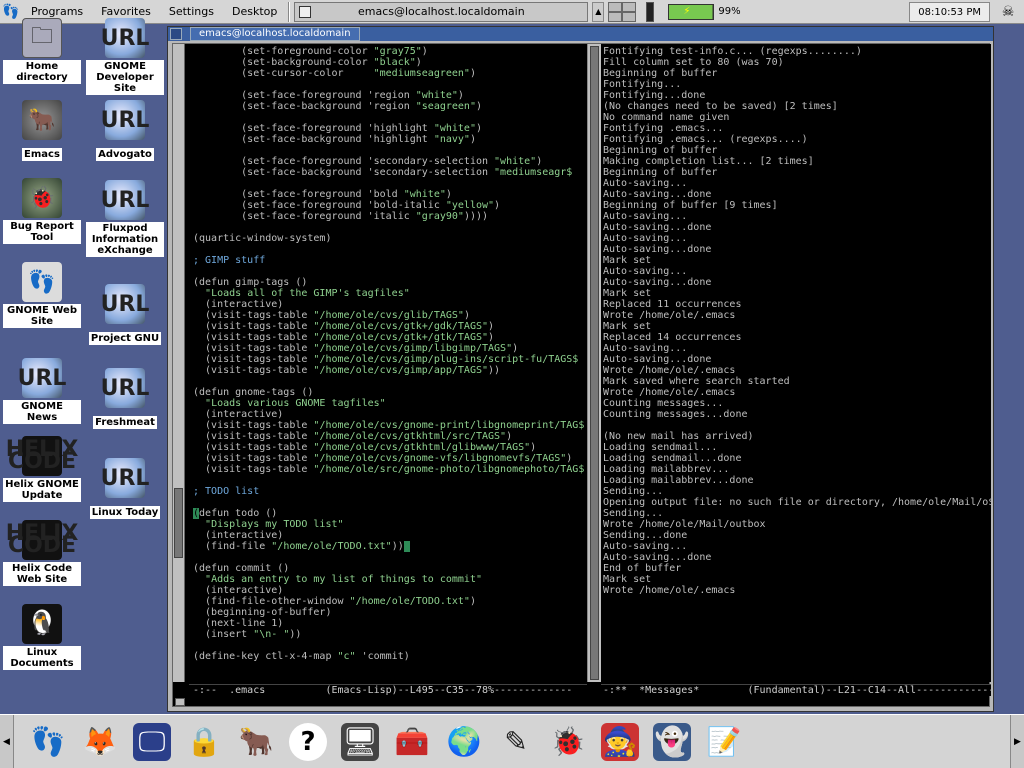  I want to click on editor-launcher: 📝, so click(724, 742).